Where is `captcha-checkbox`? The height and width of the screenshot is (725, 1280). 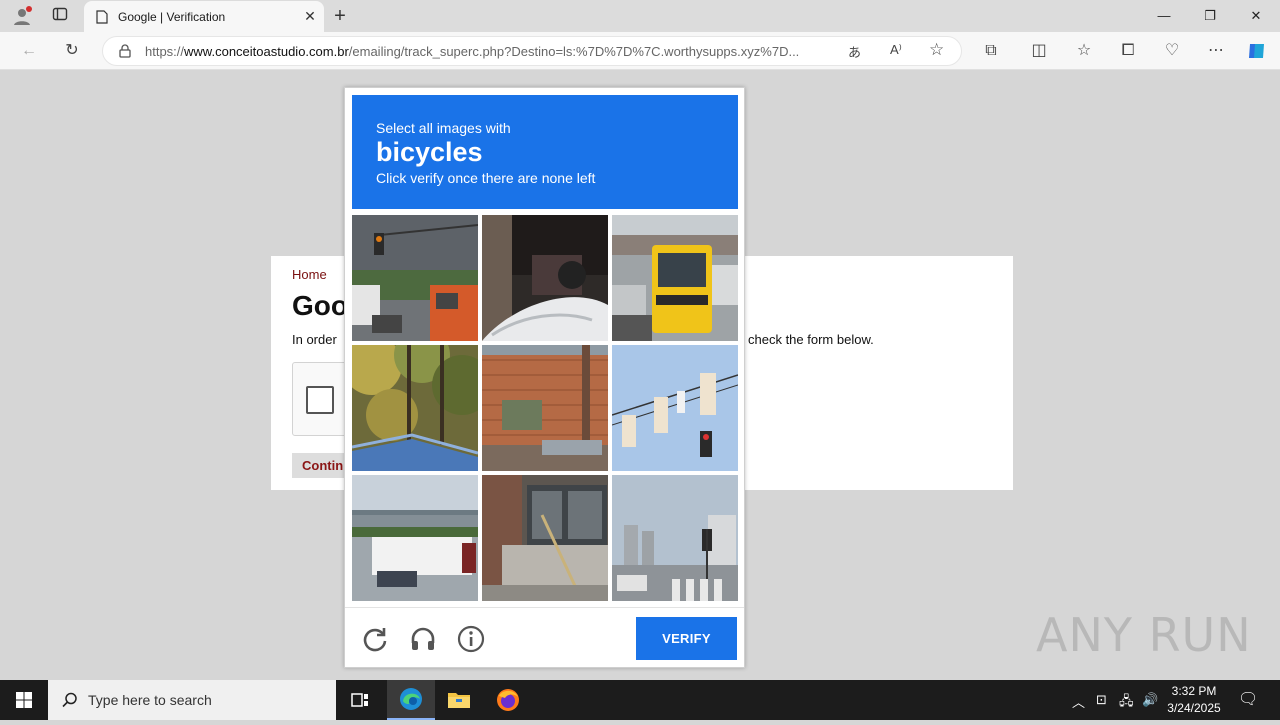 captcha-checkbox is located at coordinates (320, 400).